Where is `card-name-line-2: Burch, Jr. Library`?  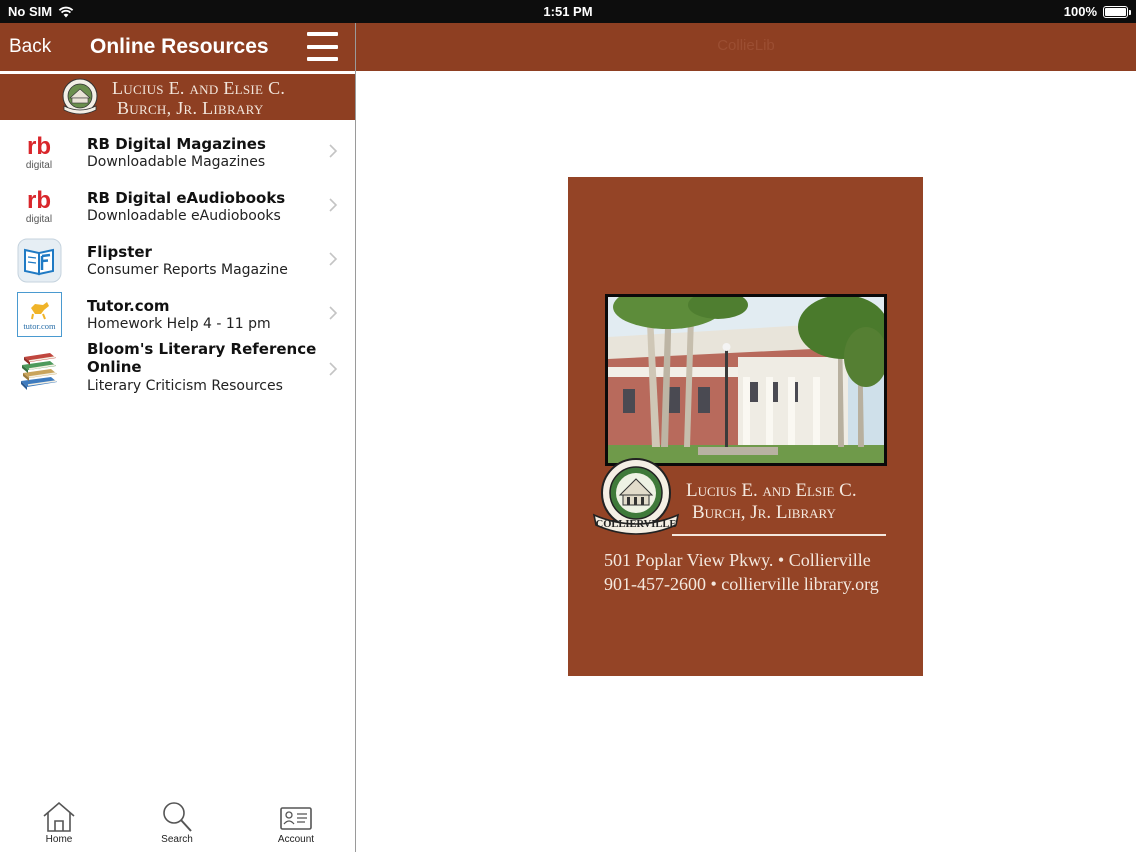
card-name-line-2: Burch, Jr. Library is located at coordinates (764, 512).